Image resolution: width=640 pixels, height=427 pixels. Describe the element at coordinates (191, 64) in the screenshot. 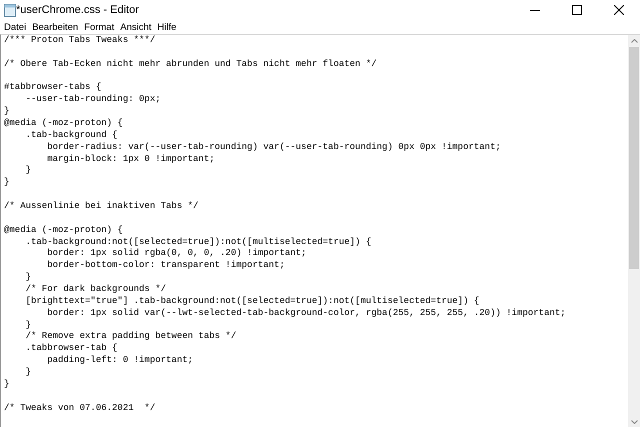

I see `code-line: /* Obere Tab-Ecken nicht mehr abrunden und Tabs nicht mehr floaten */` at that location.